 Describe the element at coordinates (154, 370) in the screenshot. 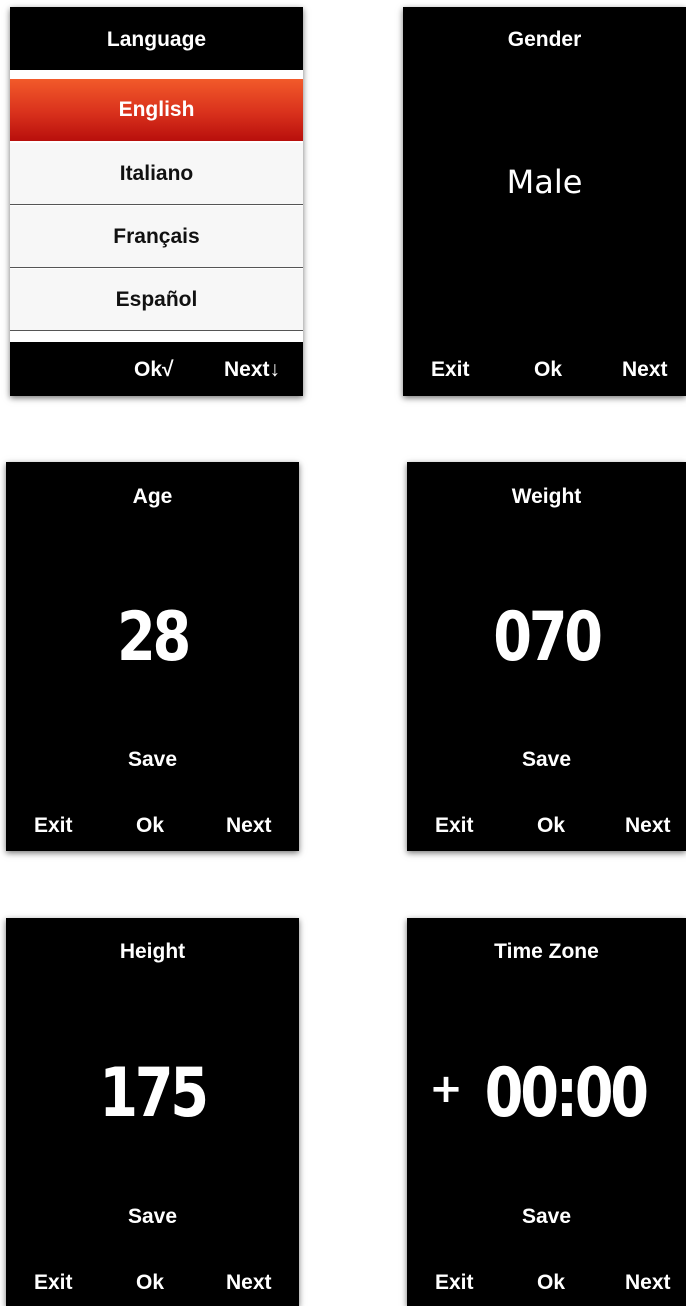

I see `ok-button: Ok√` at that location.